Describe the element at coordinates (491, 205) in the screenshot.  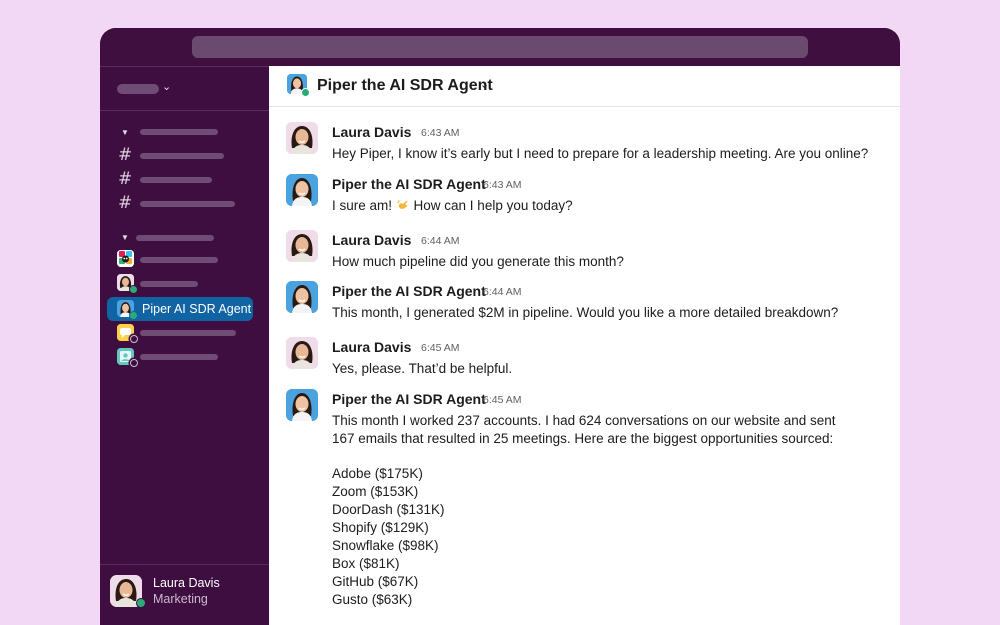
I see `message-text-part: How can I help you today?` at that location.